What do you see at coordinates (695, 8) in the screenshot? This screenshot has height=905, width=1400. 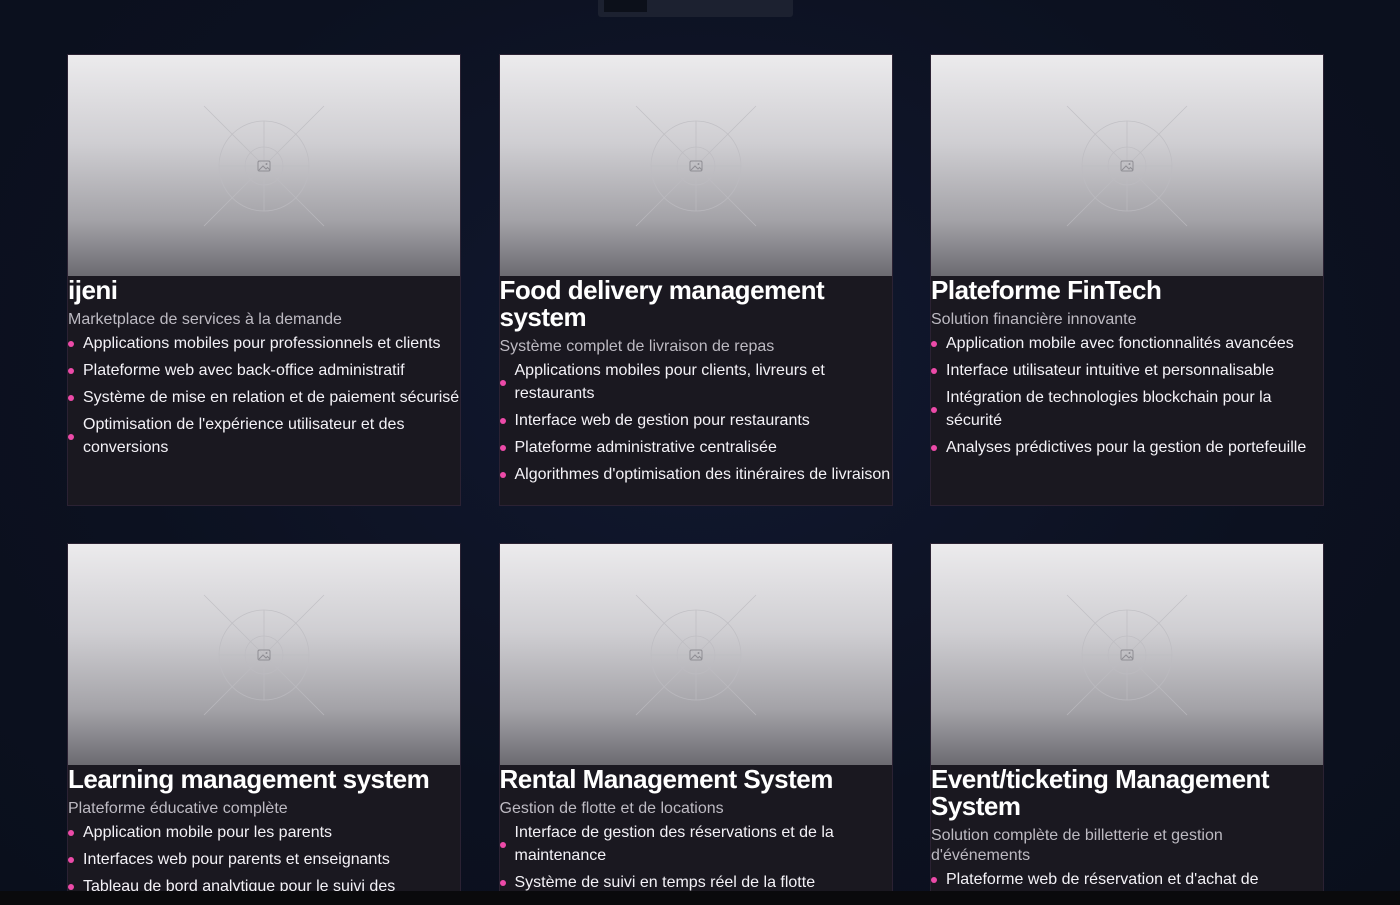 I see `top-nav-fragment` at bounding box center [695, 8].